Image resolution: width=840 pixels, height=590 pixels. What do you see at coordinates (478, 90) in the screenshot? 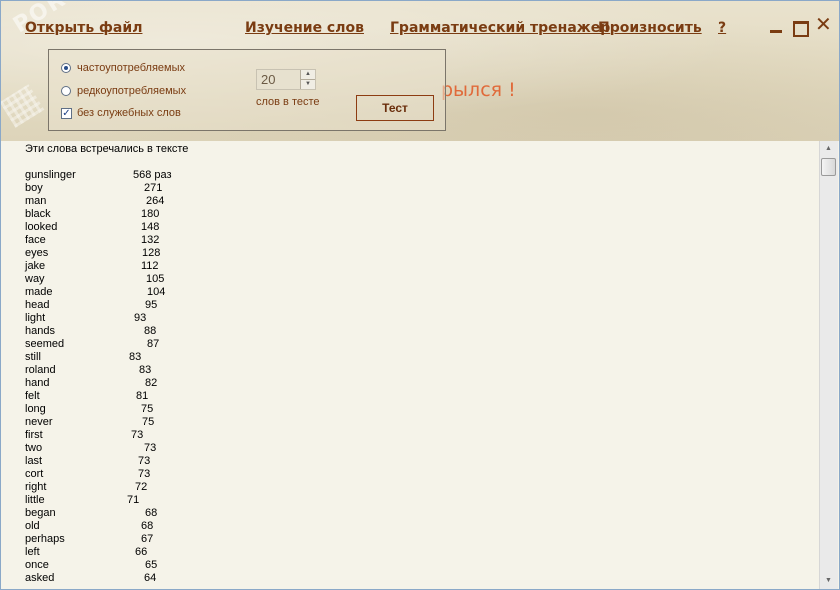
I see `banner-text: рылся !` at bounding box center [478, 90].